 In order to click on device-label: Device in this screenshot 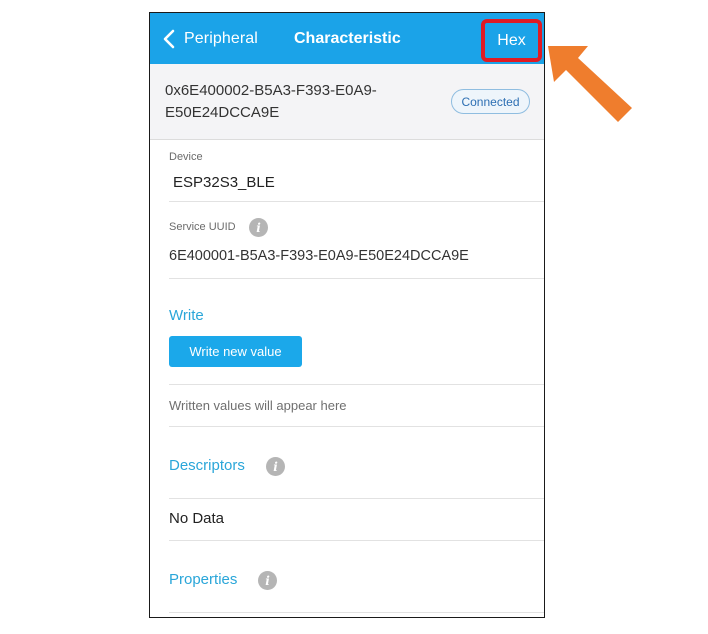, I will do `click(186, 157)`.